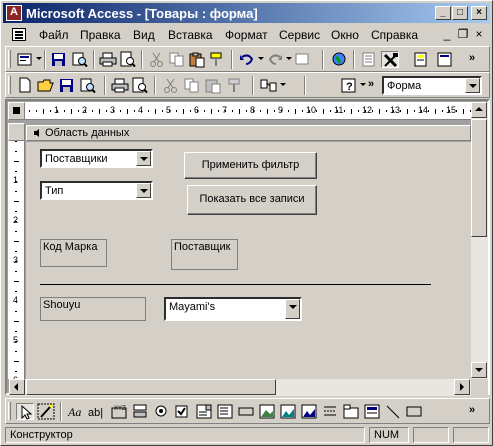  I want to click on scroll-up-arrow-icon, so click(479, 110).